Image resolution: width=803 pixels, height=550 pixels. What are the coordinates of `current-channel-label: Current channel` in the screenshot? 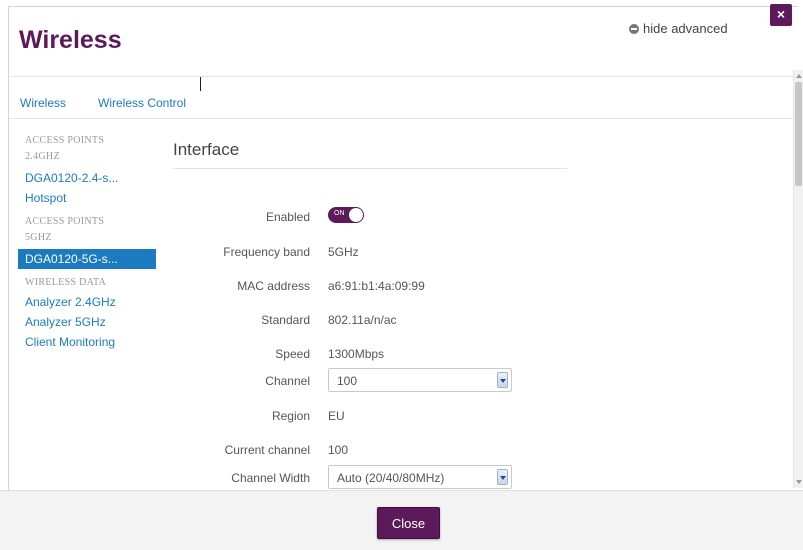 It's located at (267, 450).